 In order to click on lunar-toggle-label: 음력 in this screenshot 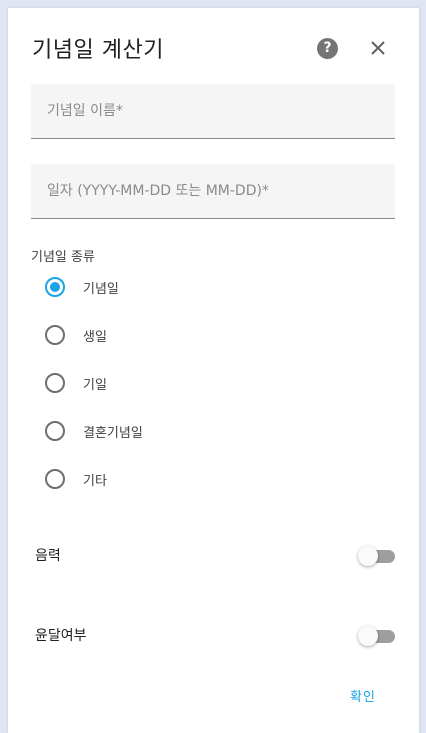, I will do `click(48, 556)`.